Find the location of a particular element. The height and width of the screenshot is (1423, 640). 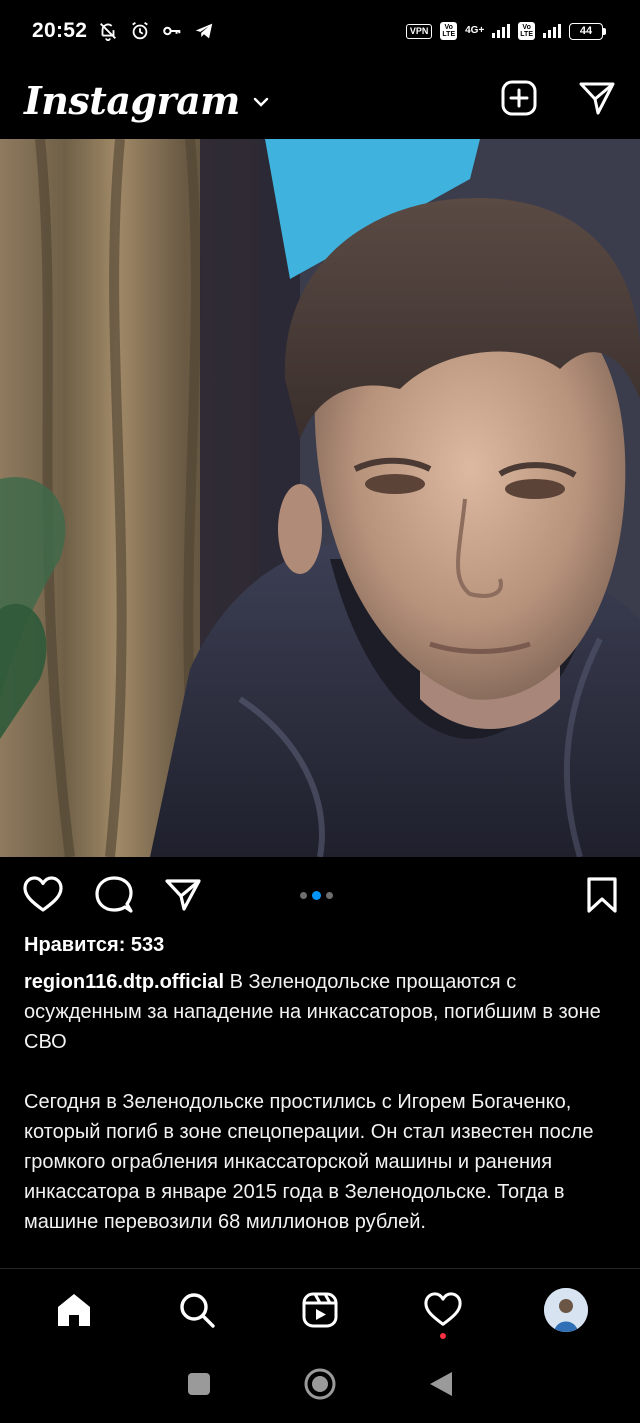

system-nav-bar is located at coordinates (320, 1386).